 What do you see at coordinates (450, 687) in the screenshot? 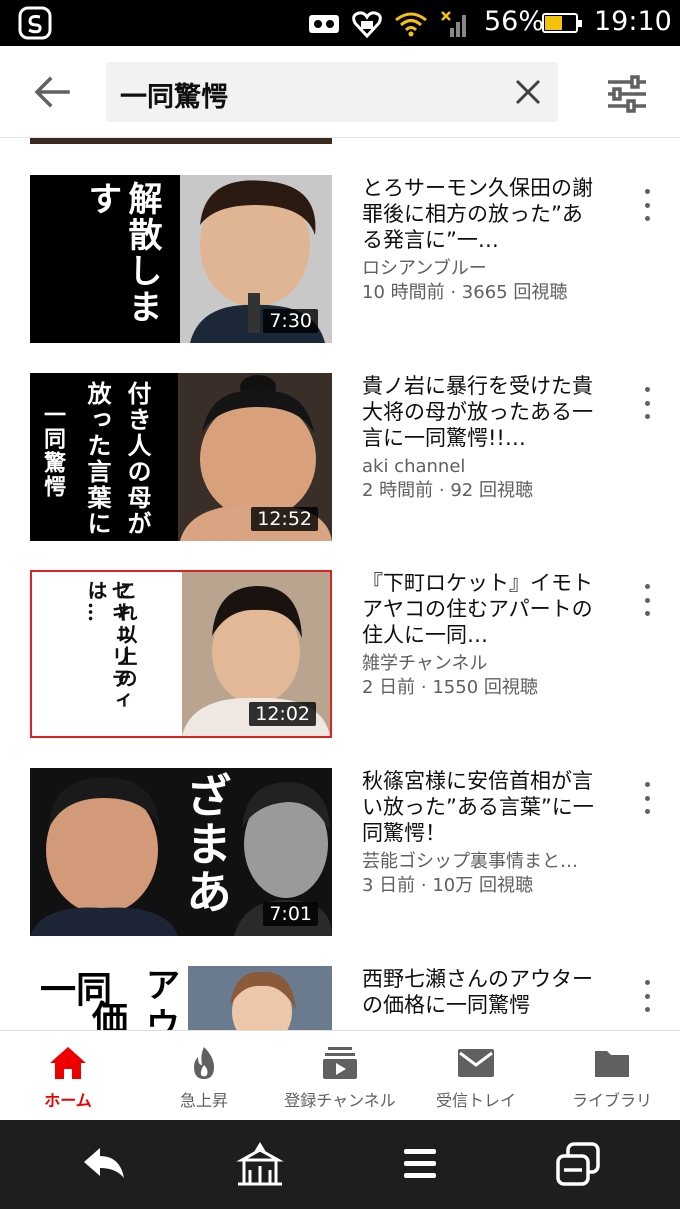
I see `video-meta: 2 日前 · 1550 回視聴` at bounding box center [450, 687].